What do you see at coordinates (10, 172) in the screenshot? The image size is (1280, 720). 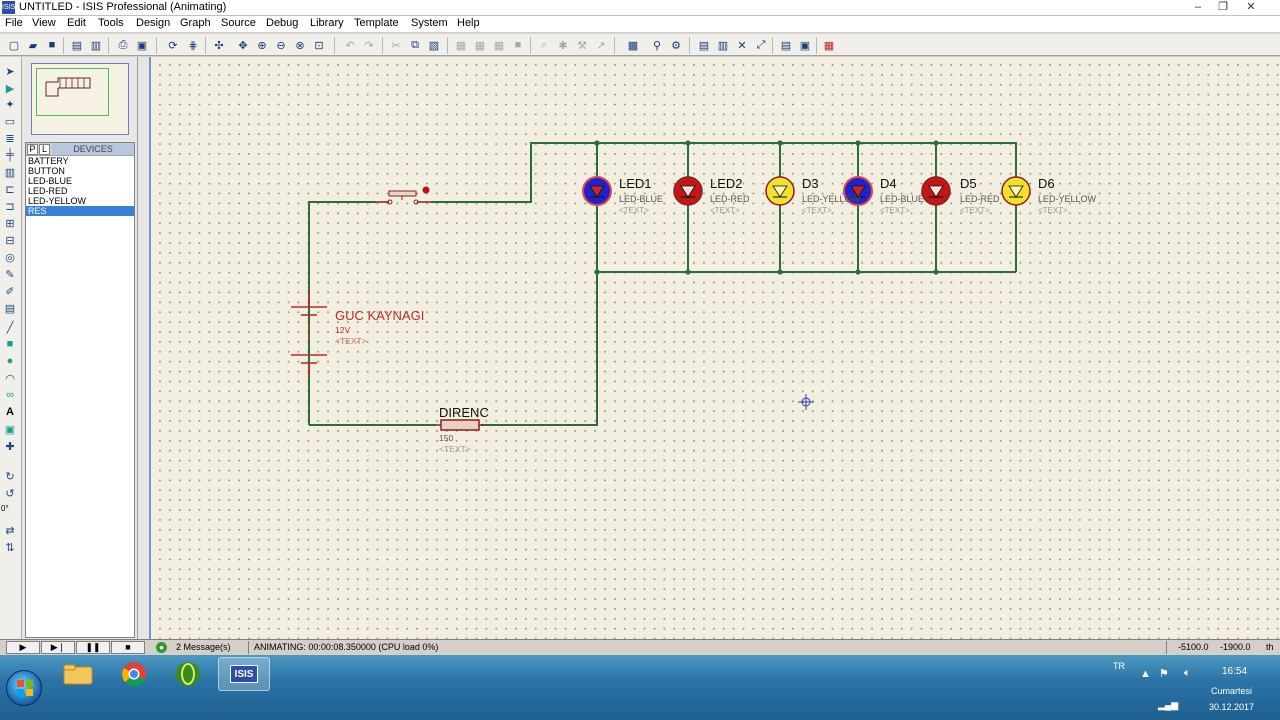 I see `subcircuit-icon: ▥` at bounding box center [10, 172].